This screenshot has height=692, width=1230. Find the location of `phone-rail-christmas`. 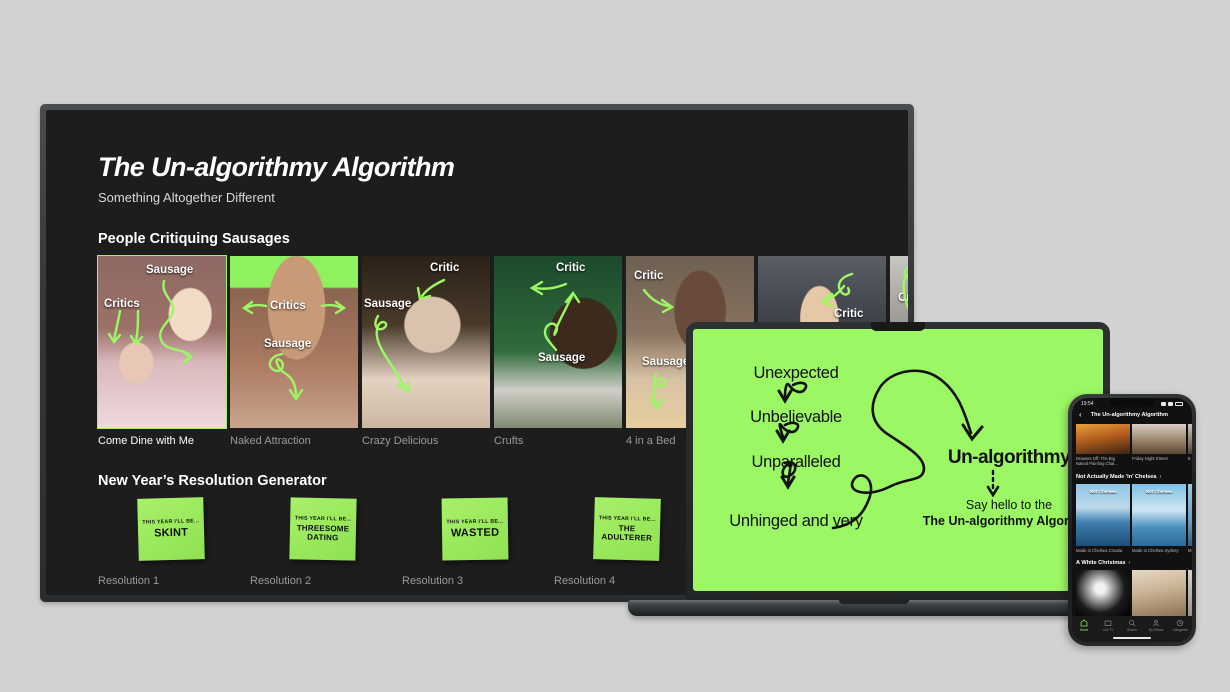

phone-rail-christmas is located at coordinates (1132, 592).